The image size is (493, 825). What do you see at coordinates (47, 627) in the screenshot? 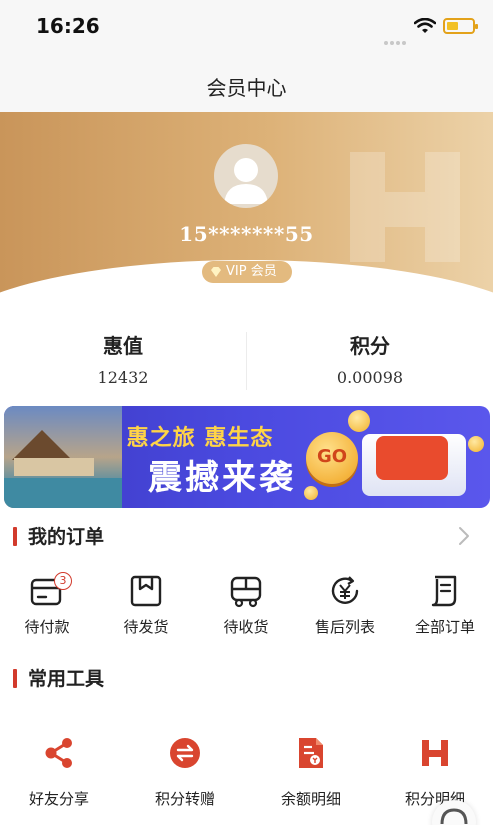
I see `order-label: 待付款` at bounding box center [47, 627].